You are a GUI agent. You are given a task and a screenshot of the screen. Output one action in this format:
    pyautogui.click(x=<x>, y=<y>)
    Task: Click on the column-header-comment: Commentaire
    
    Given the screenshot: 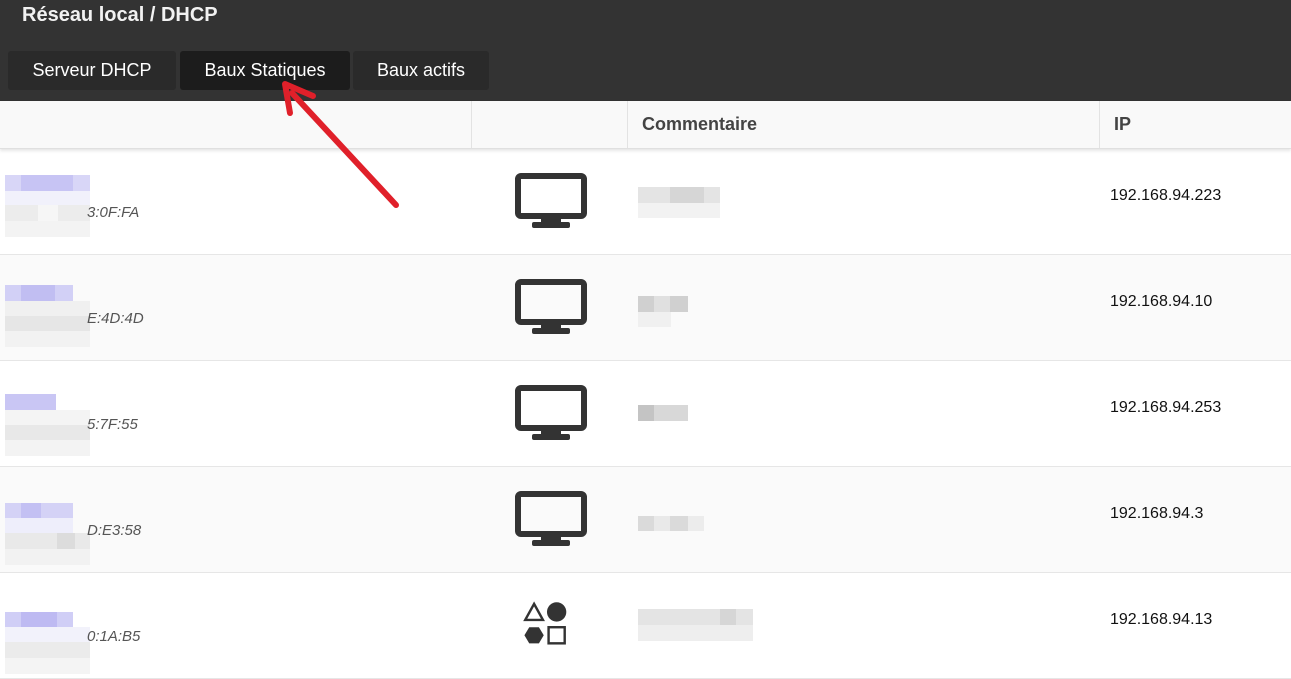 What is the action you would take?
    pyautogui.click(x=864, y=124)
    